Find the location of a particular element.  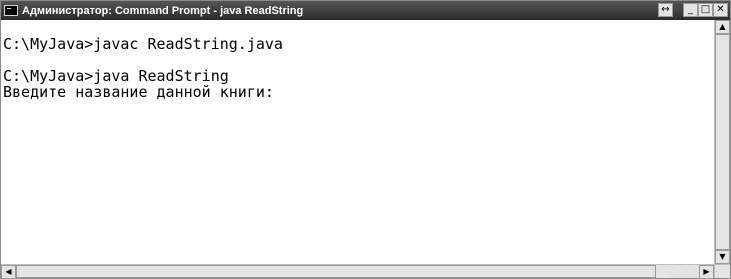

scroll-left-button: ◀ is located at coordinates (8, 272).